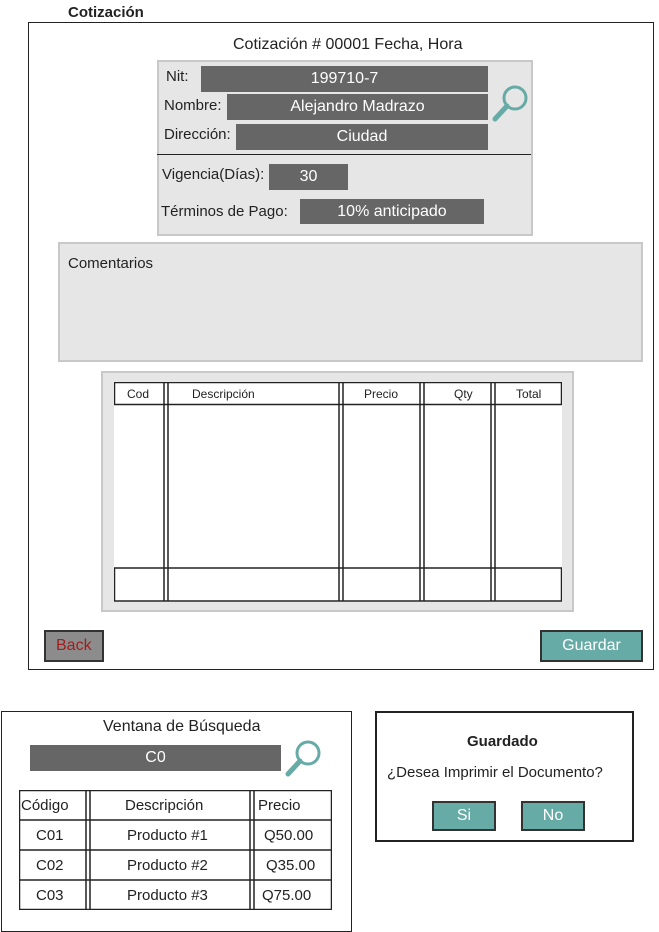 The image size is (659, 932). What do you see at coordinates (357, 107) in the screenshot?
I see `nombre-field: Alejandro Madrazo` at bounding box center [357, 107].